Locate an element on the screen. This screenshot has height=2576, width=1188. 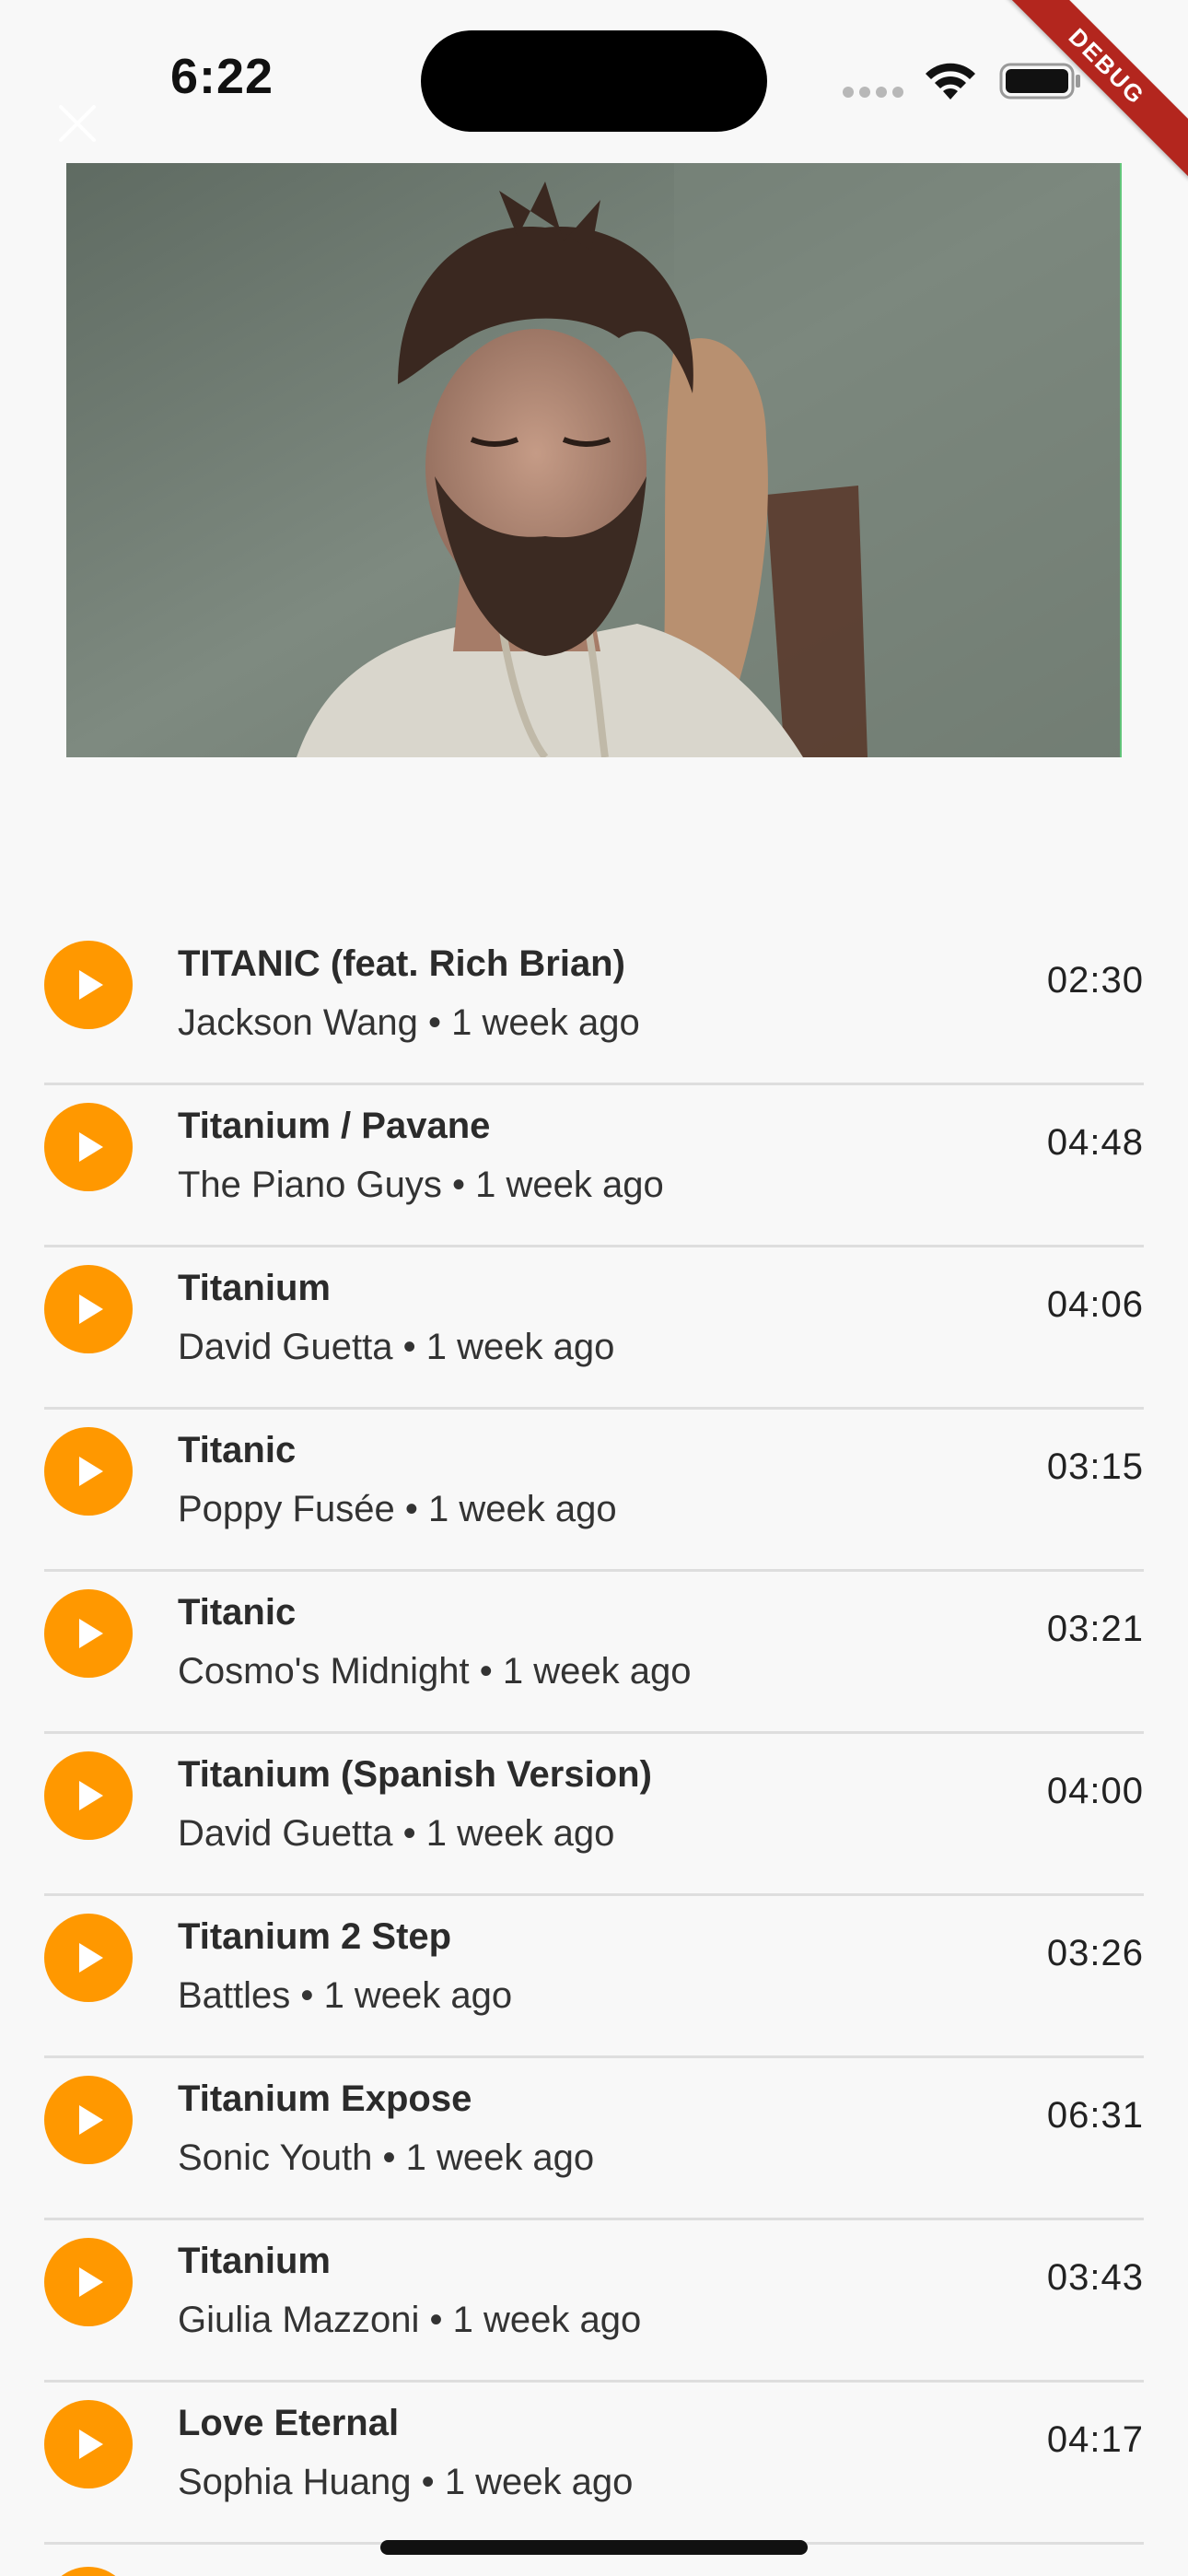
song-subtitle: The Piano Guys • 1 week ago is located at coordinates (421, 1185).